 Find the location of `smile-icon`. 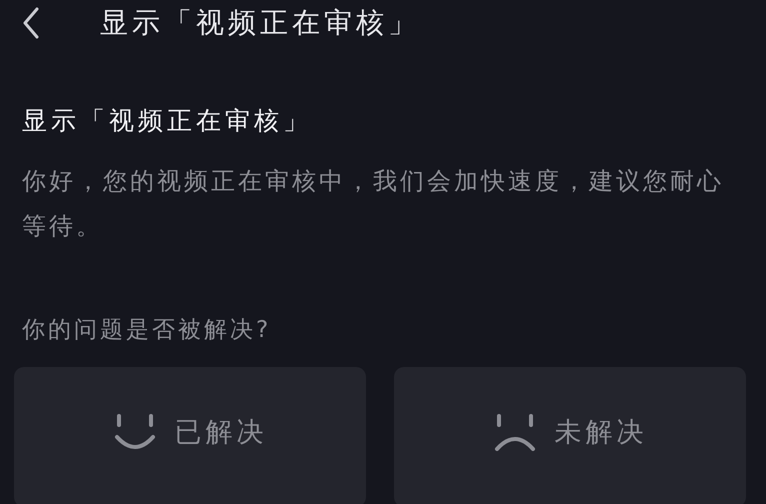

smile-icon is located at coordinates (134, 432).